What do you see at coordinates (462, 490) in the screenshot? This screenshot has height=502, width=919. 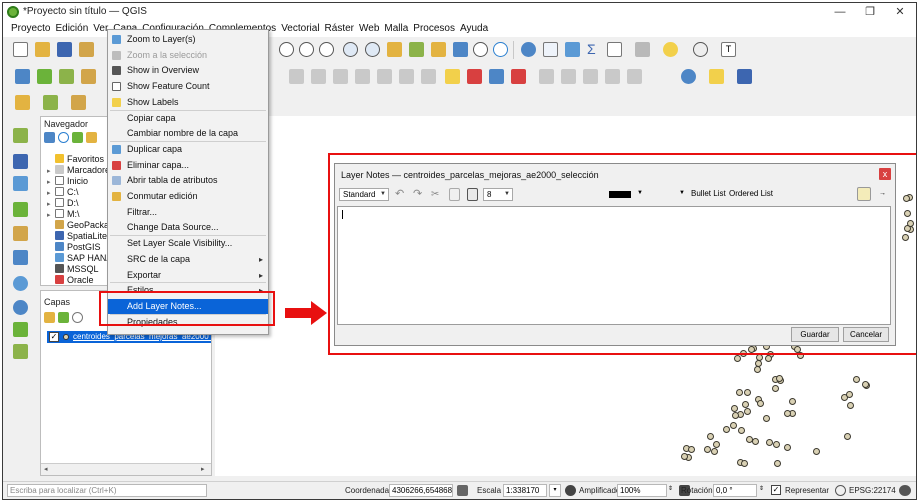 I see `extents-toggle-icon` at bounding box center [462, 490].